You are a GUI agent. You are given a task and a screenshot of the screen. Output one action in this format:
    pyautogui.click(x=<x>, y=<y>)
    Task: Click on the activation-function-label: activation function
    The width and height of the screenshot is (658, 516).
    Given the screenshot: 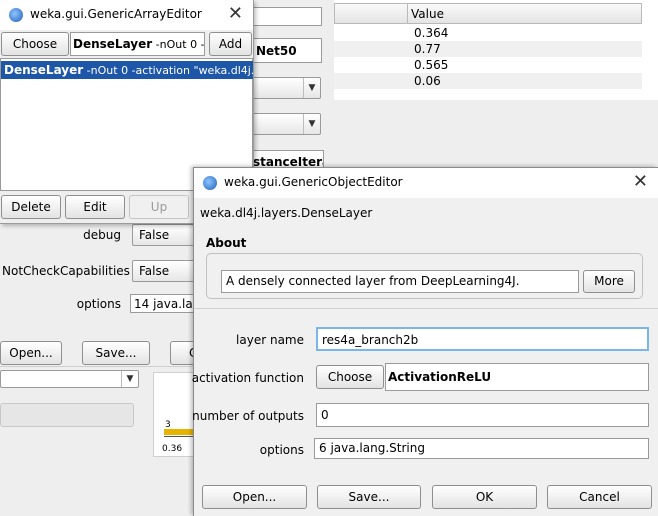 What is the action you would take?
    pyautogui.click(x=247, y=378)
    